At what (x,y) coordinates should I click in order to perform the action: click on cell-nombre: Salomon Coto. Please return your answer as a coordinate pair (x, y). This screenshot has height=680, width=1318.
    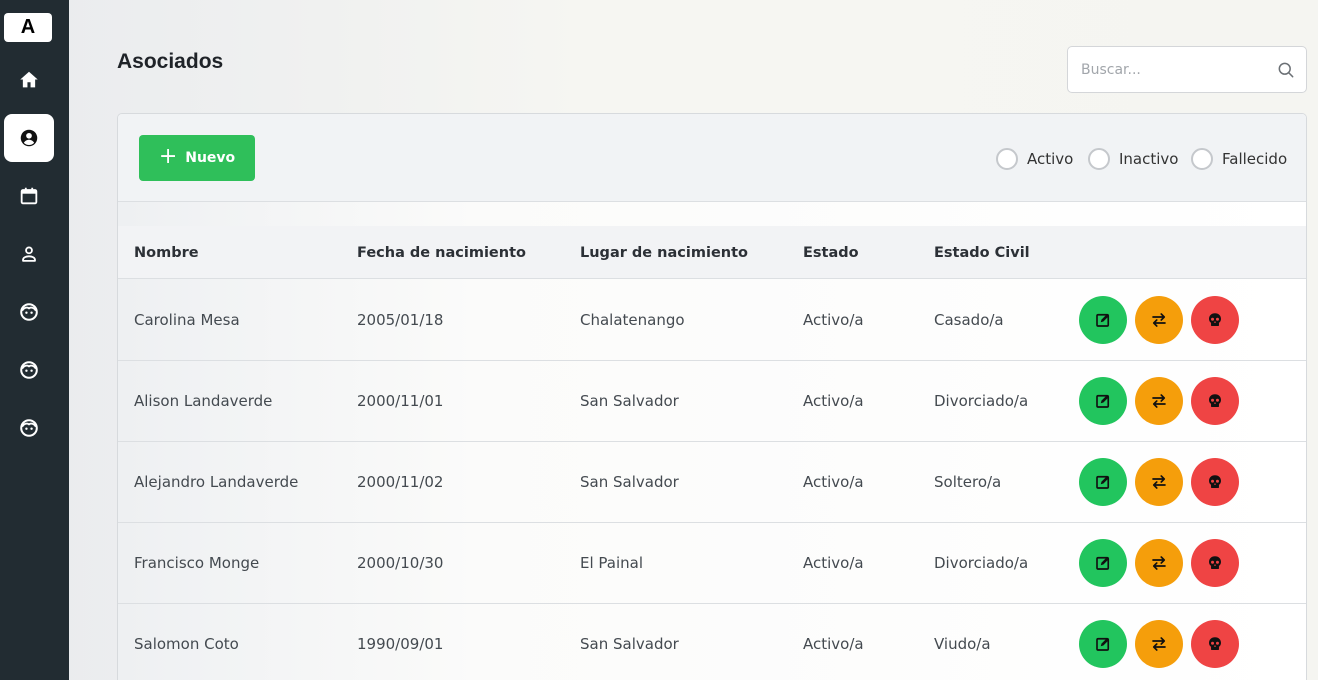
    Looking at the image, I should click on (186, 644).